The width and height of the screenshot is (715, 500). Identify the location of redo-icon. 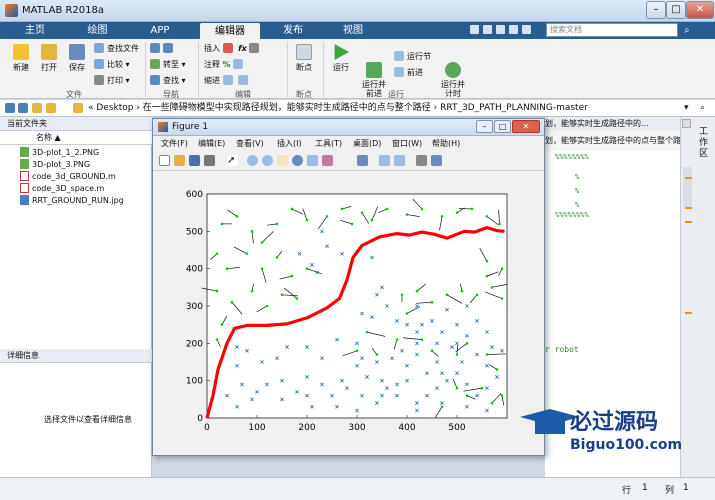
(526, 29).